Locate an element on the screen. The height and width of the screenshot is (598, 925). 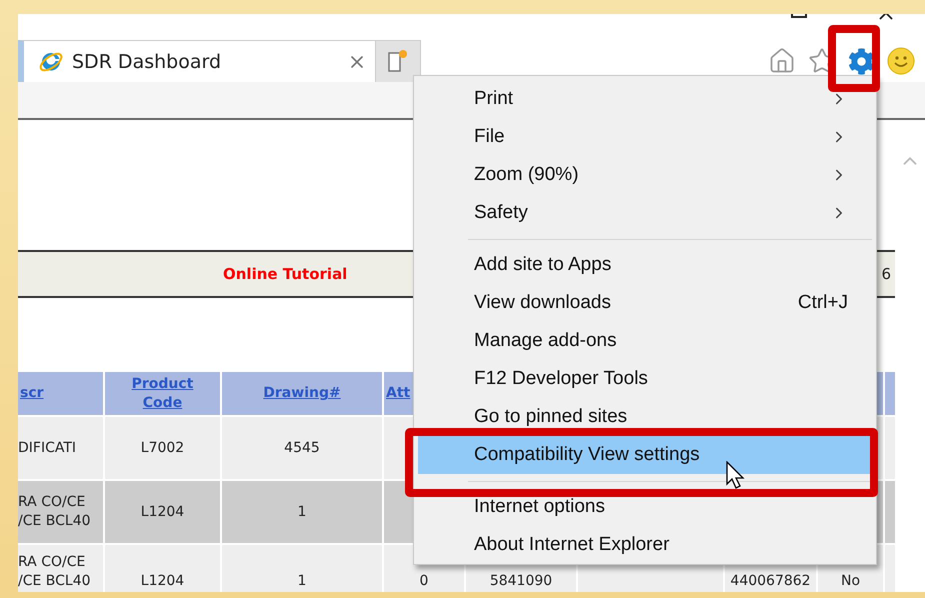
settings-icon is located at coordinates (861, 61).